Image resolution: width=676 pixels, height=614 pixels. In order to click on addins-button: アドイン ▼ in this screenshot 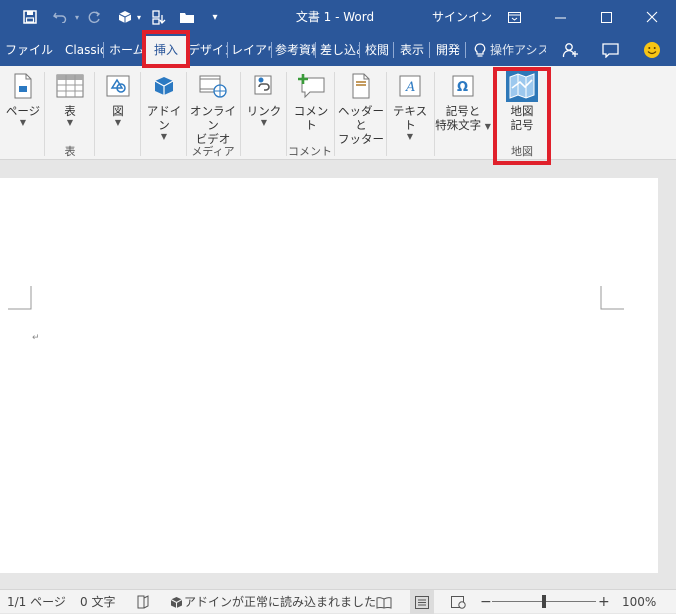, I will do `click(164, 106)`.